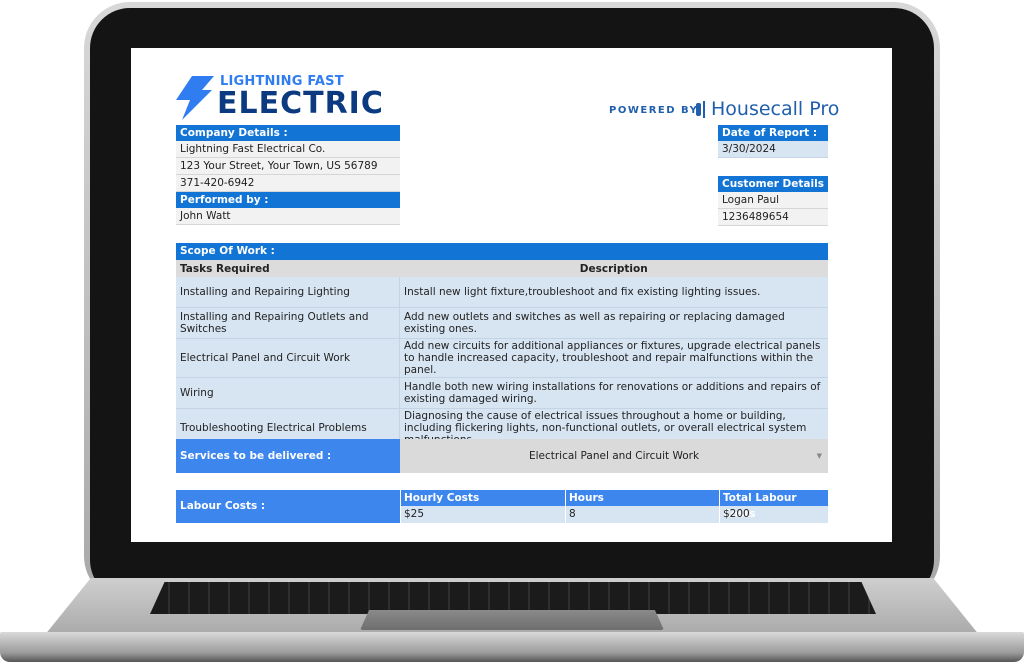  Describe the element at coordinates (288, 292) in the screenshot. I see `task-cell: Installing and Repairing Lighting` at that location.